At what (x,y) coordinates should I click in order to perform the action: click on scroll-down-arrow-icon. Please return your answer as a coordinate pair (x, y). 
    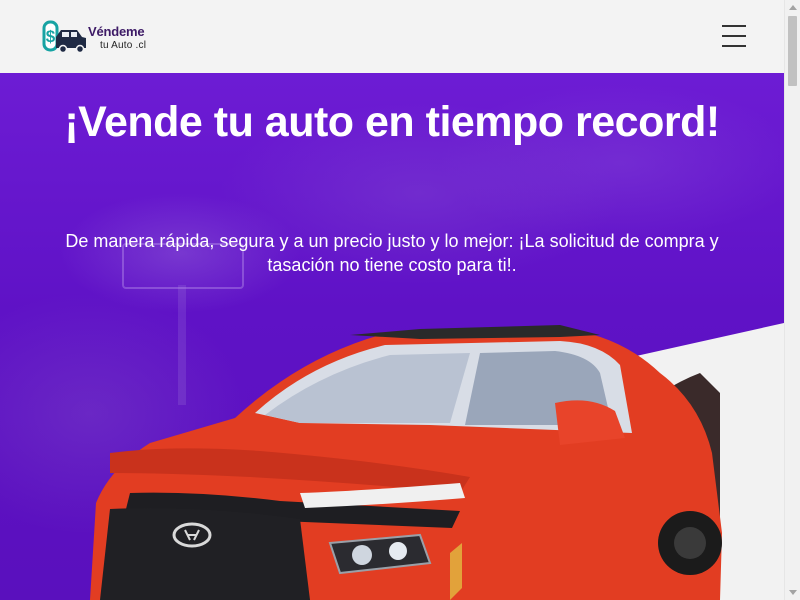
    Looking at the image, I should click on (793, 592).